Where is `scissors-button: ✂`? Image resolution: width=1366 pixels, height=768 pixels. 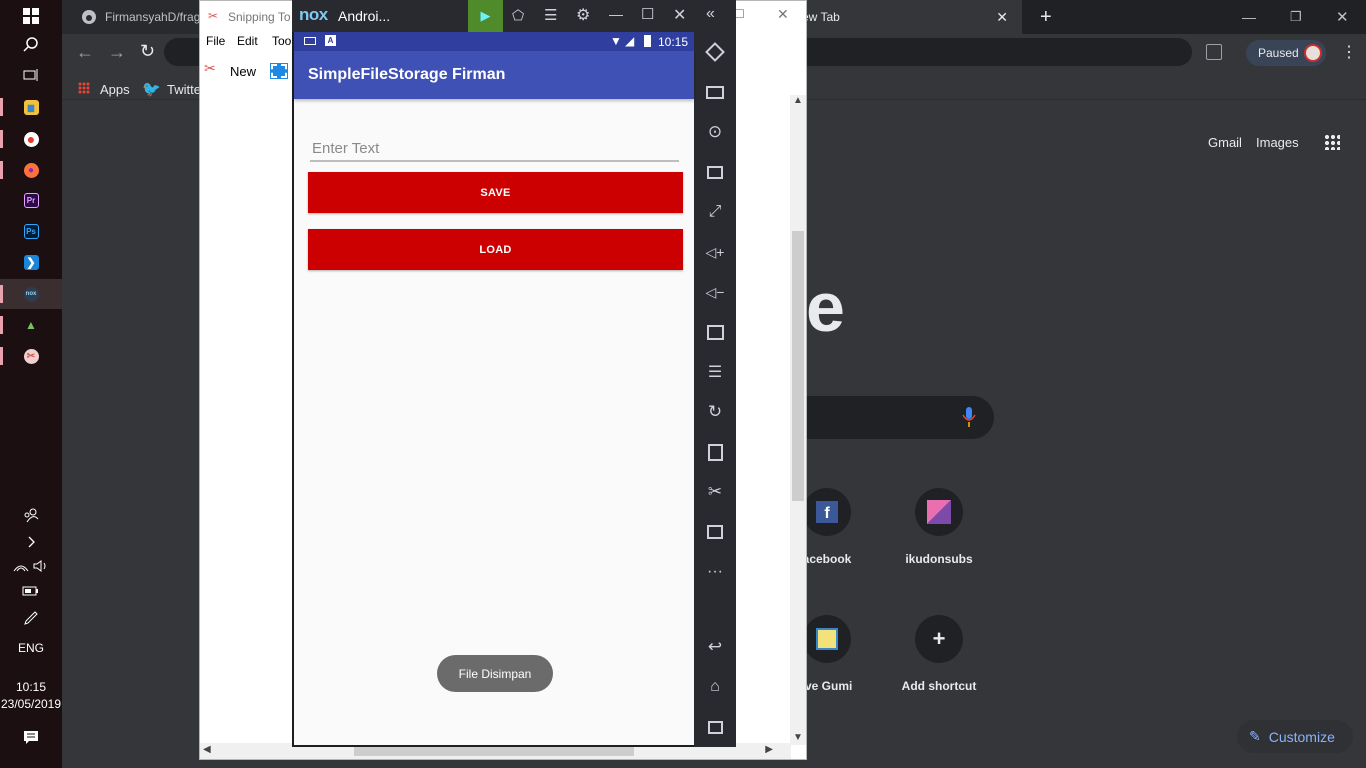
scissors-button: ✂ is located at coordinates (715, 492).